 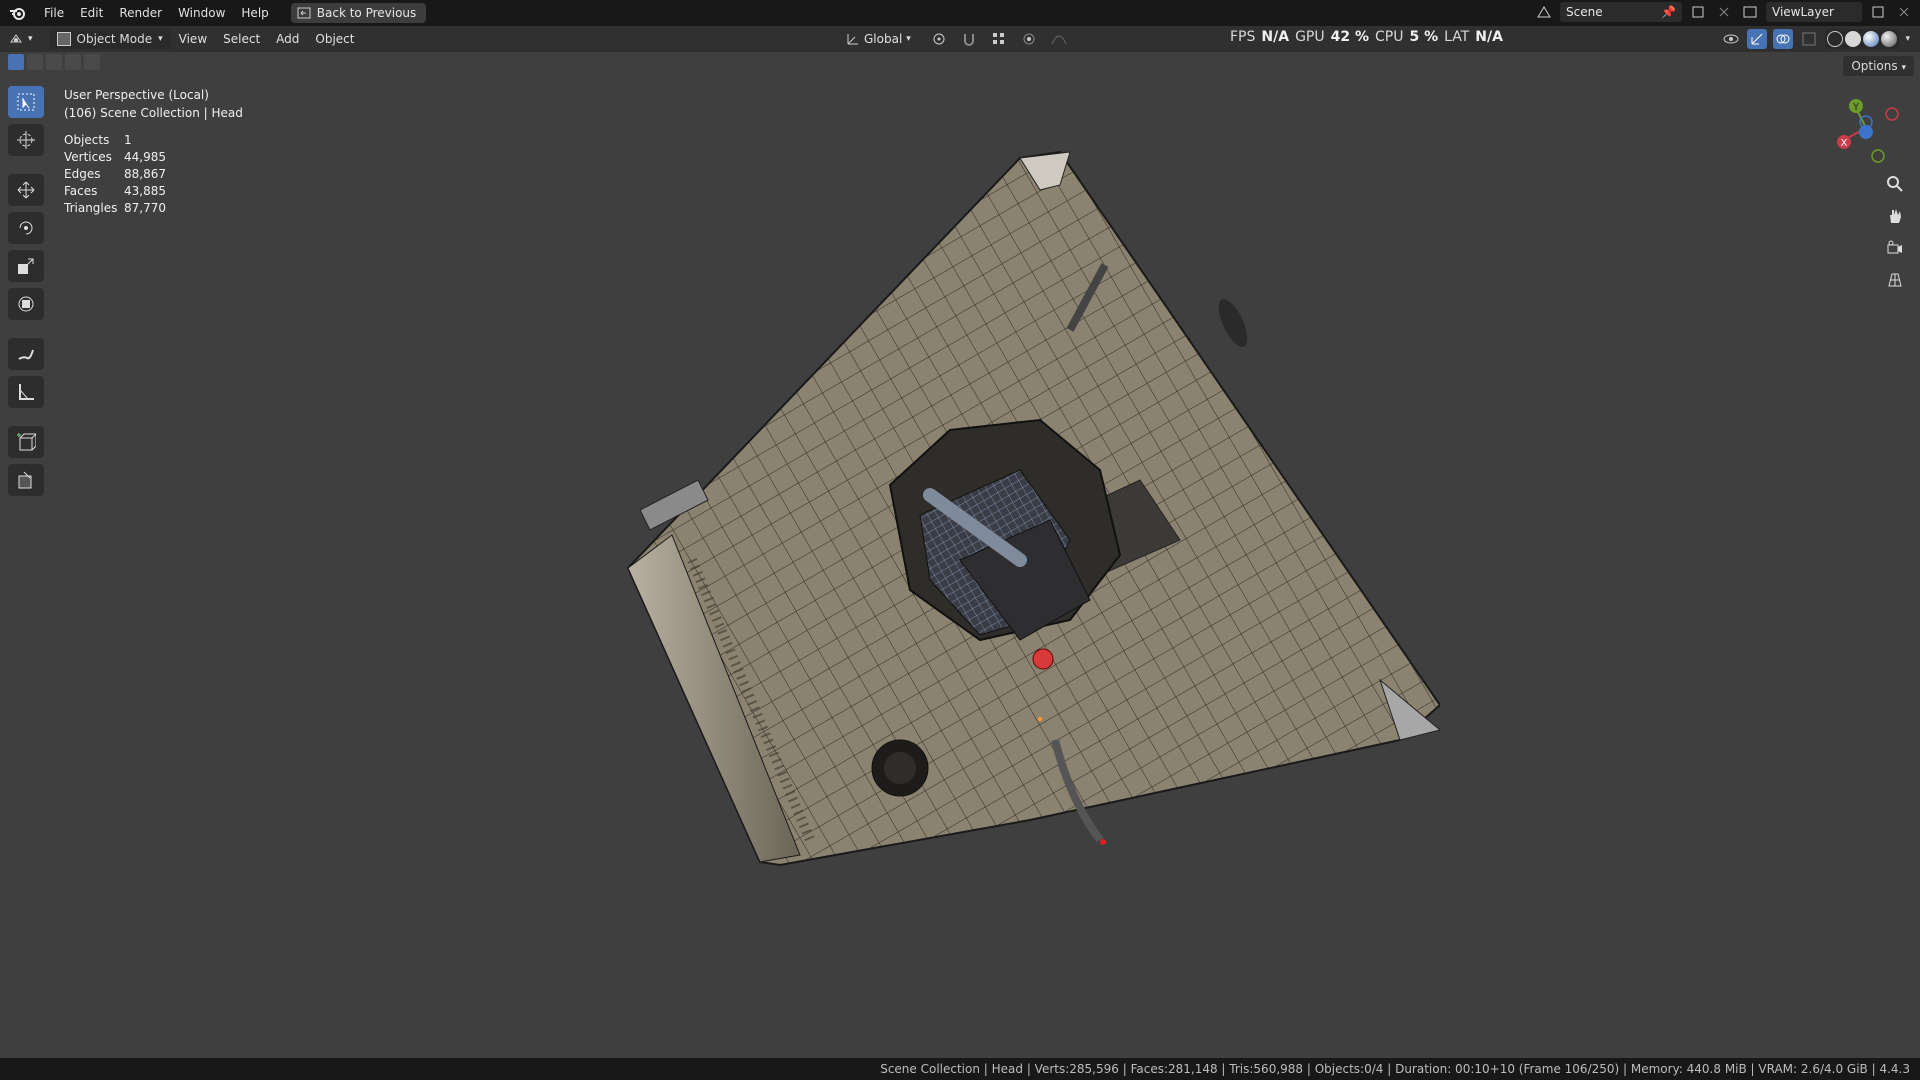 I want to click on menu-edit: Edit, so click(x=91, y=13).